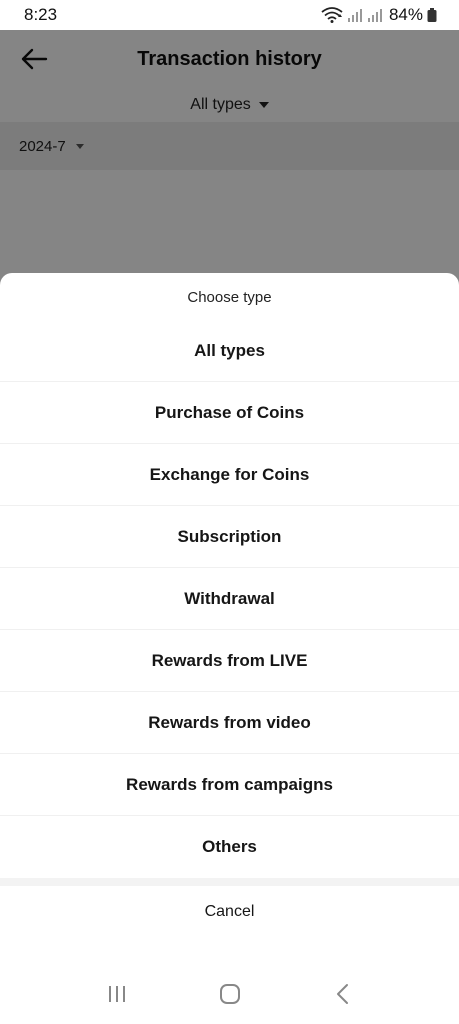  I want to click on home-icon, so click(229, 994).